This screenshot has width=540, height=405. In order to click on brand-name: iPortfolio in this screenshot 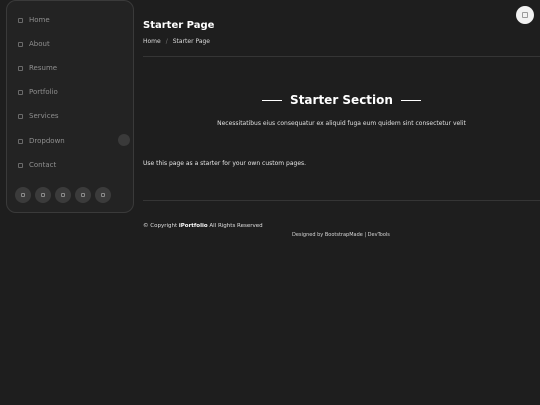, I will do `click(193, 226)`.